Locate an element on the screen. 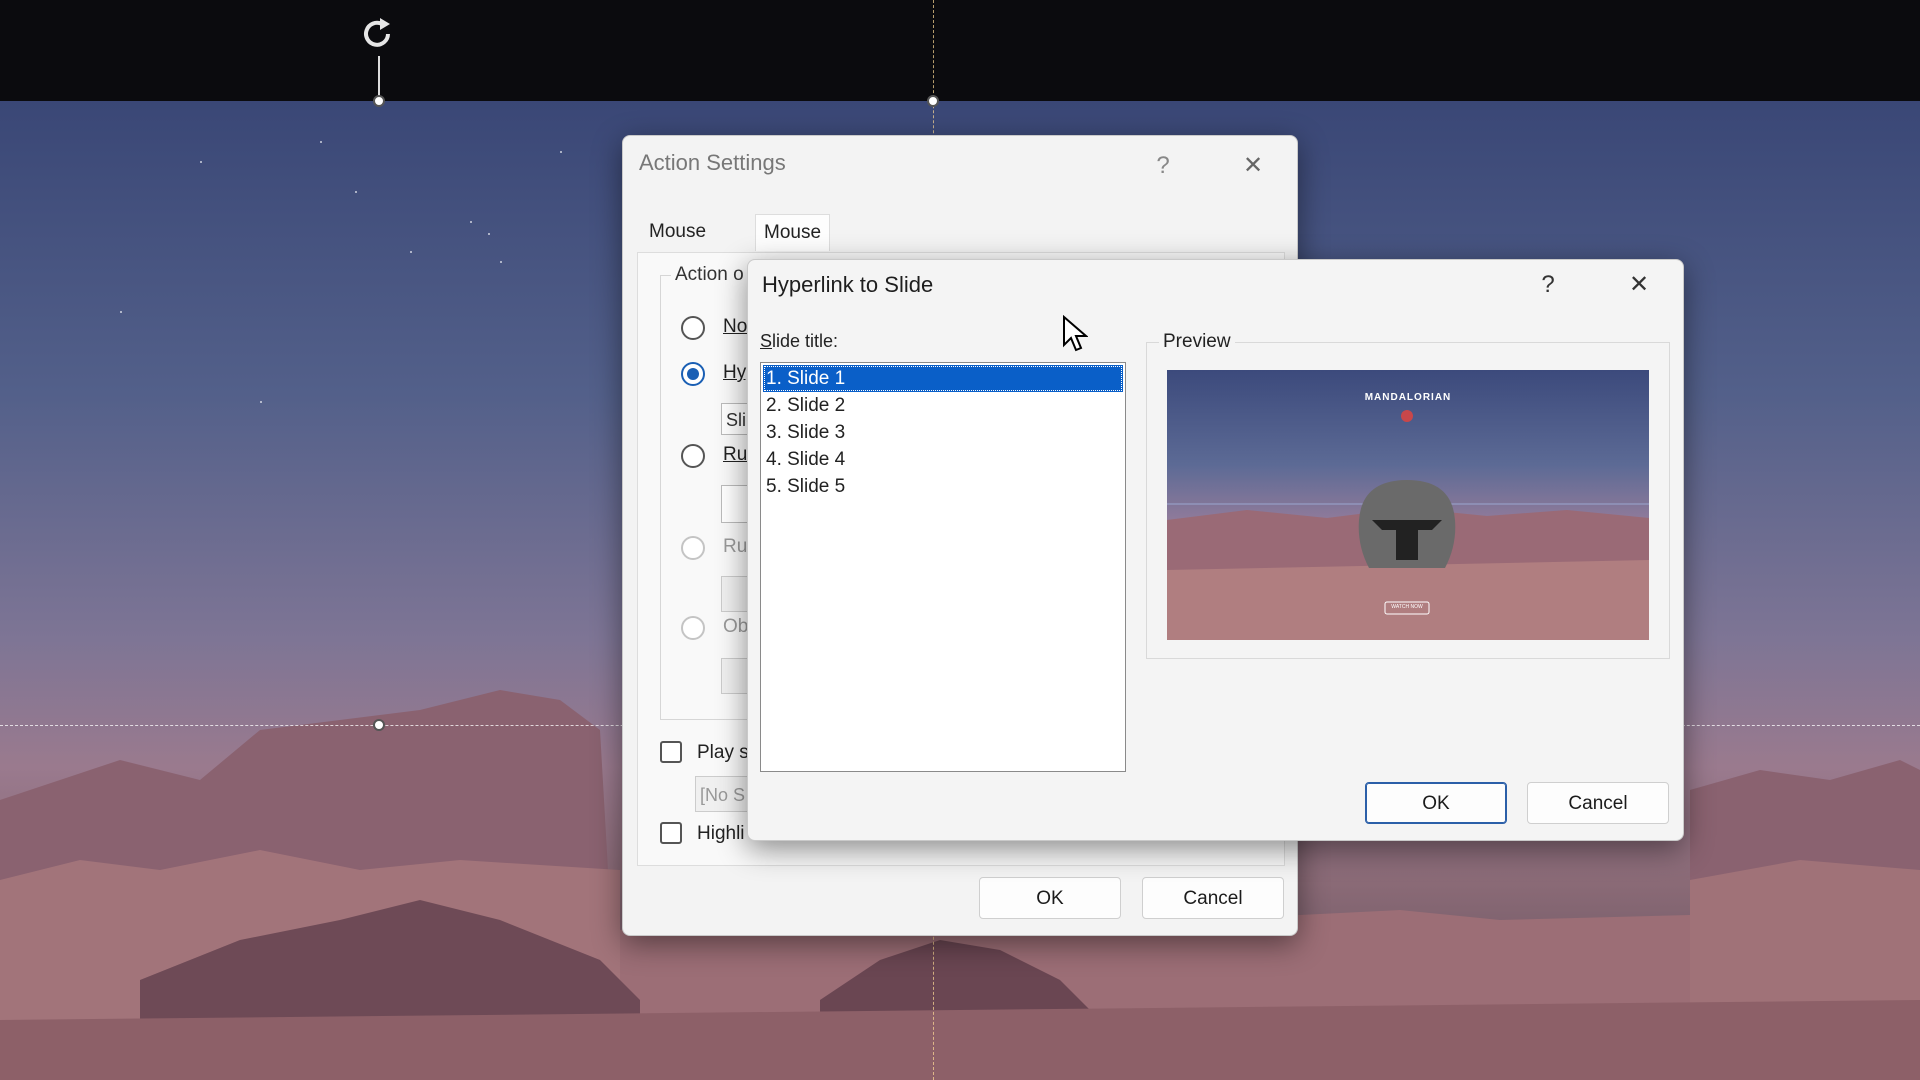 Image resolution: width=1920 pixels, height=1080 pixels. resize-handle-top-left is located at coordinates (379, 101).